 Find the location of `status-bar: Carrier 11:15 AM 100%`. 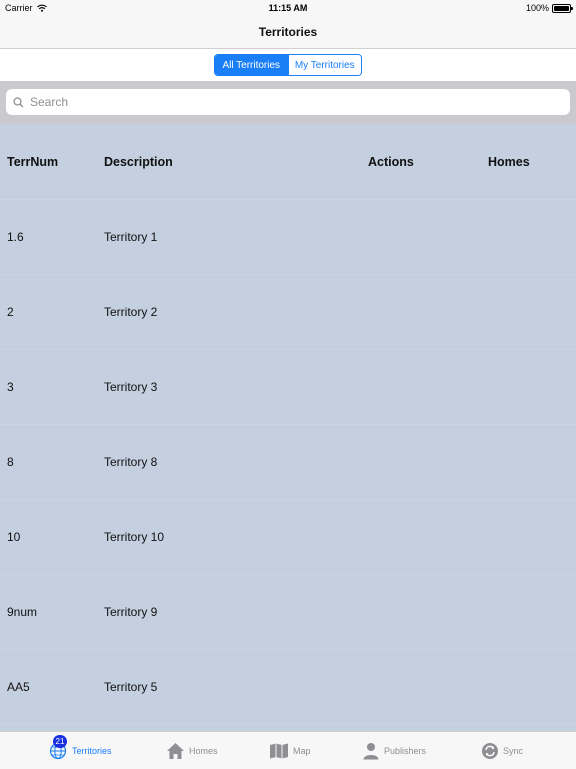

status-bar: Carrier 11:15 AM 100% is located at coordinates (288, 8).